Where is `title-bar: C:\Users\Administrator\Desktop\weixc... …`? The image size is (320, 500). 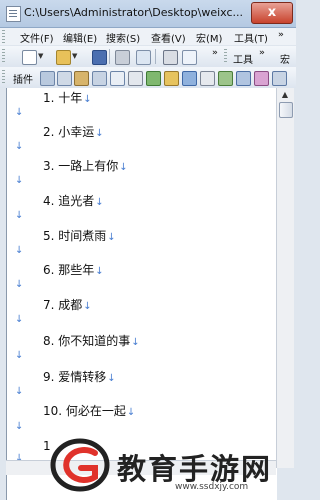
title-bar: C:\Users\Administrator\Desktop\weixc... … is located at coordinates (148, 14).